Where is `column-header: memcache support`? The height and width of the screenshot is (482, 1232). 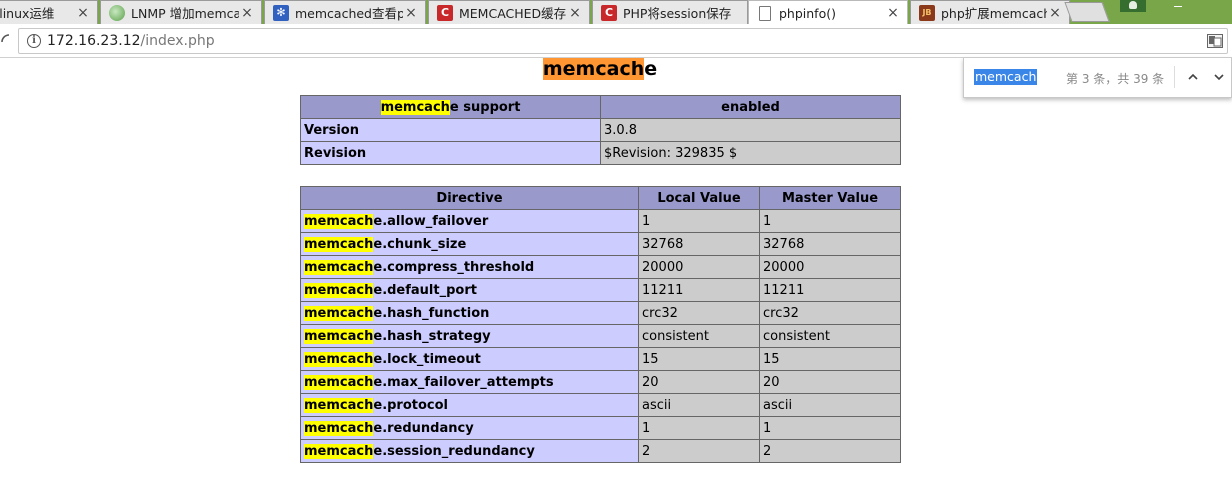 column-header: memcache support is located at coordinates (450, 107).